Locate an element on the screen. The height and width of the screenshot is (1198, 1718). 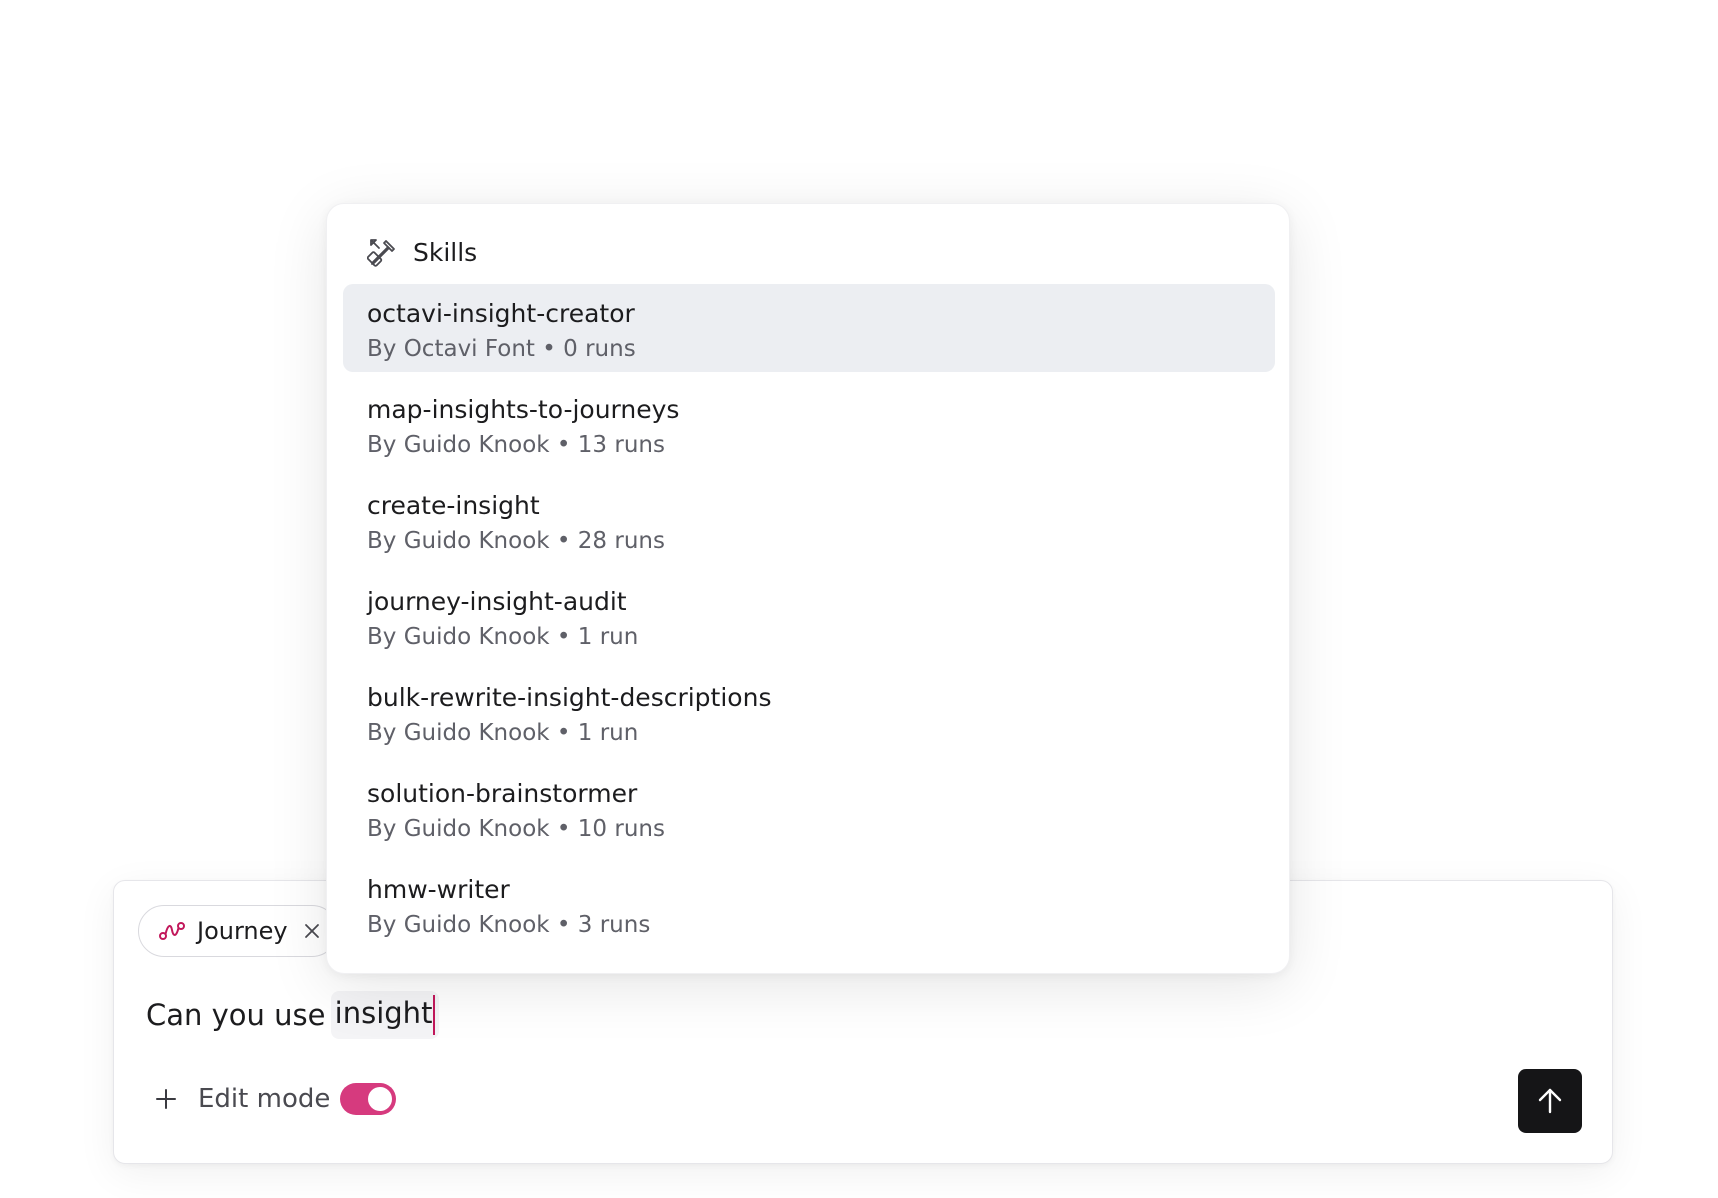
skills-popup-header: Skills is located at coordinates (422, 252).